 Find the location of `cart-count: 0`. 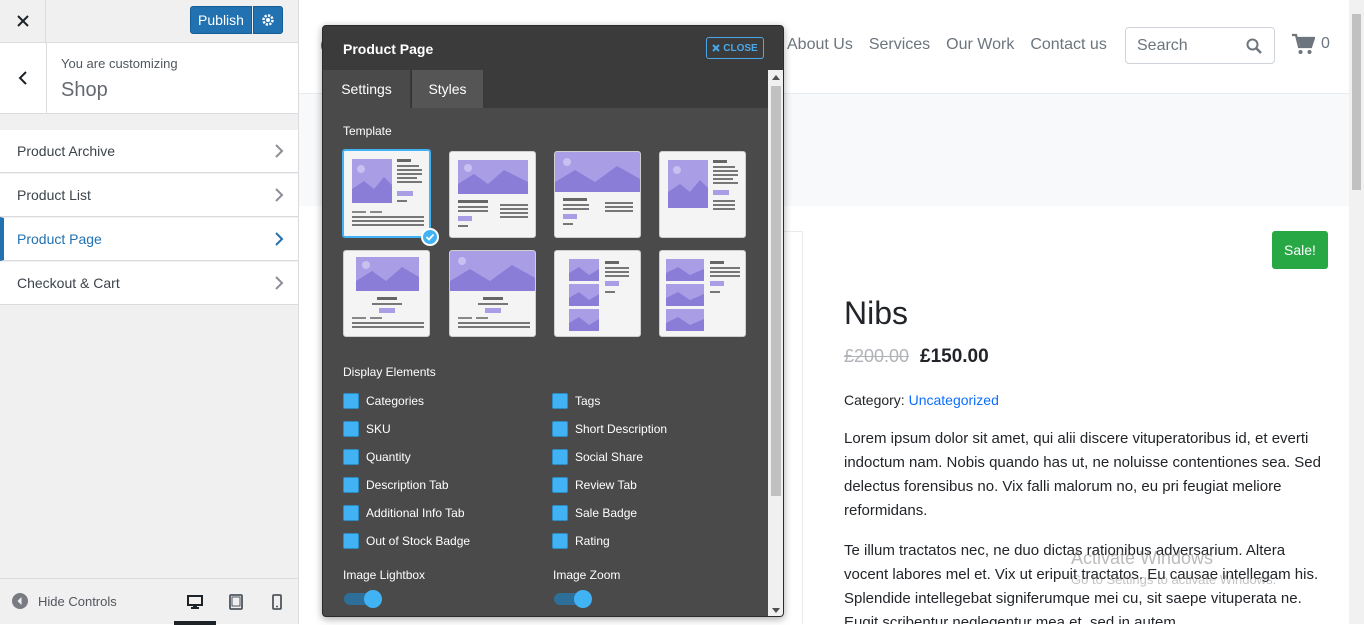

cart-count: 0 is located at coordinates (1325, 43).